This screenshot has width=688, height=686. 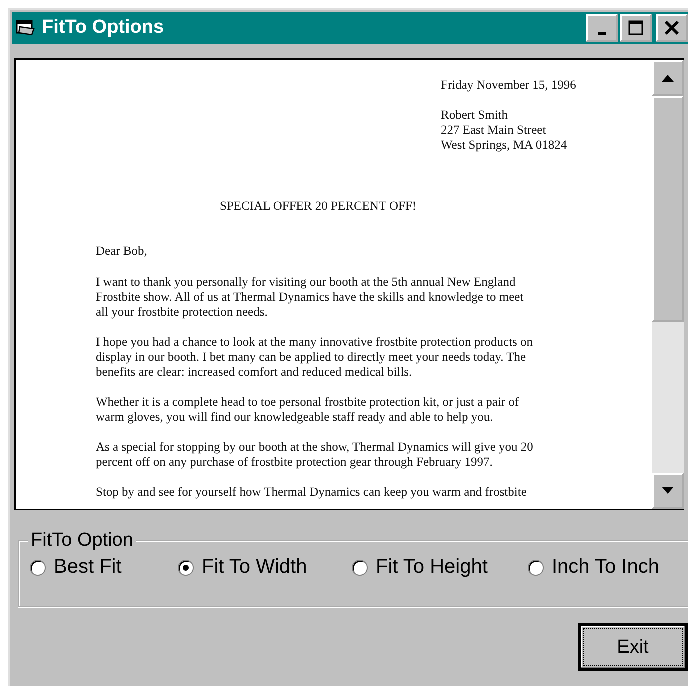 I want to click on maximize-icon, so click(x=636, y=28).